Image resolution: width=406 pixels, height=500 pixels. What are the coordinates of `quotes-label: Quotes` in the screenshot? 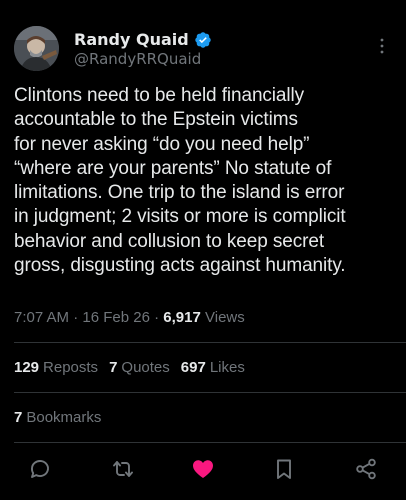 It's located at (145, 367).